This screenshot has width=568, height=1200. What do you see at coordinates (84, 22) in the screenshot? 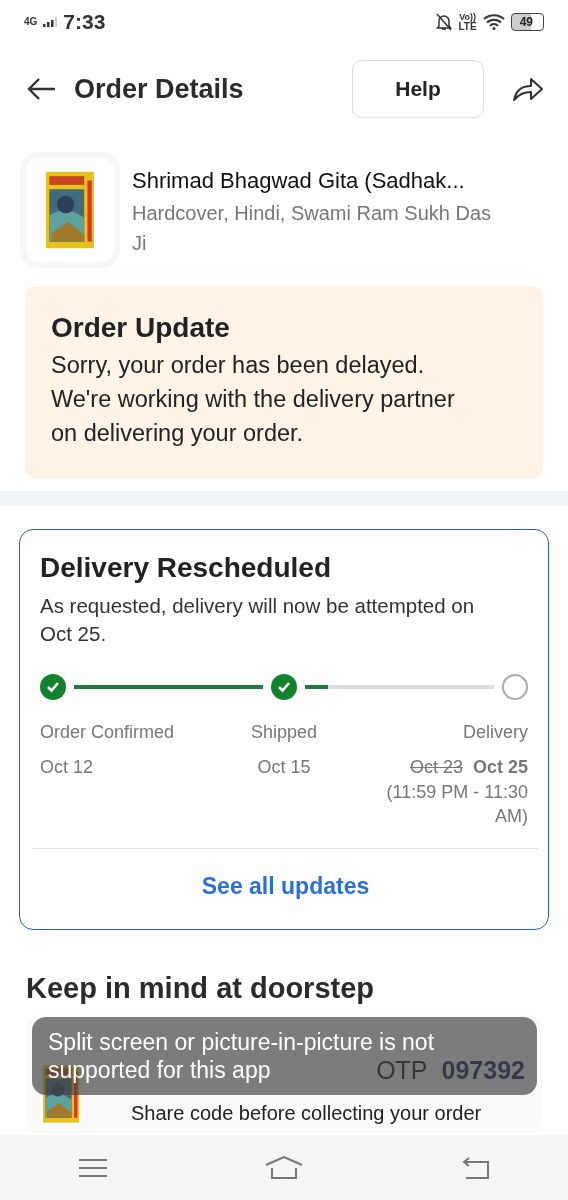
I see `status-time: 7:33` at bounding box center [84, 22].